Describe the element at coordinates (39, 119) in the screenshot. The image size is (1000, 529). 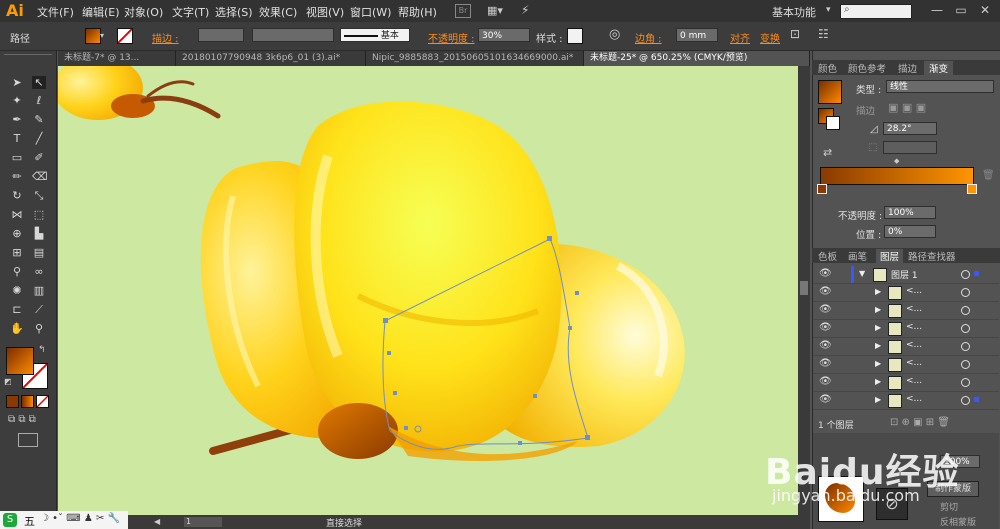
I see `curvature-tool-icon: ✎` at that location.